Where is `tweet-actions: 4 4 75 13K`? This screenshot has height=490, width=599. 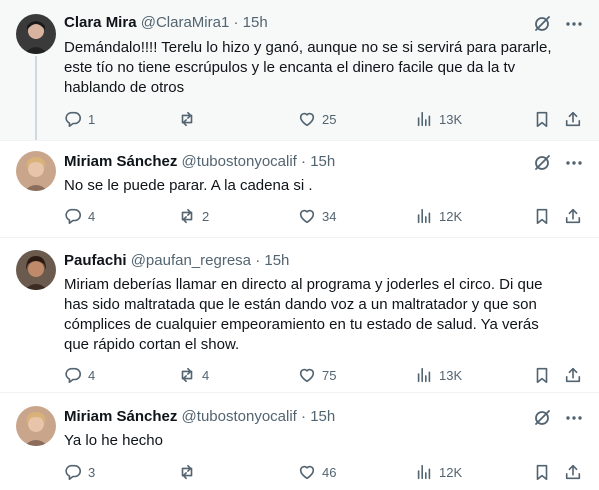
tweet-actions: 4 4 75 13K is located at coordinates (322, 375).